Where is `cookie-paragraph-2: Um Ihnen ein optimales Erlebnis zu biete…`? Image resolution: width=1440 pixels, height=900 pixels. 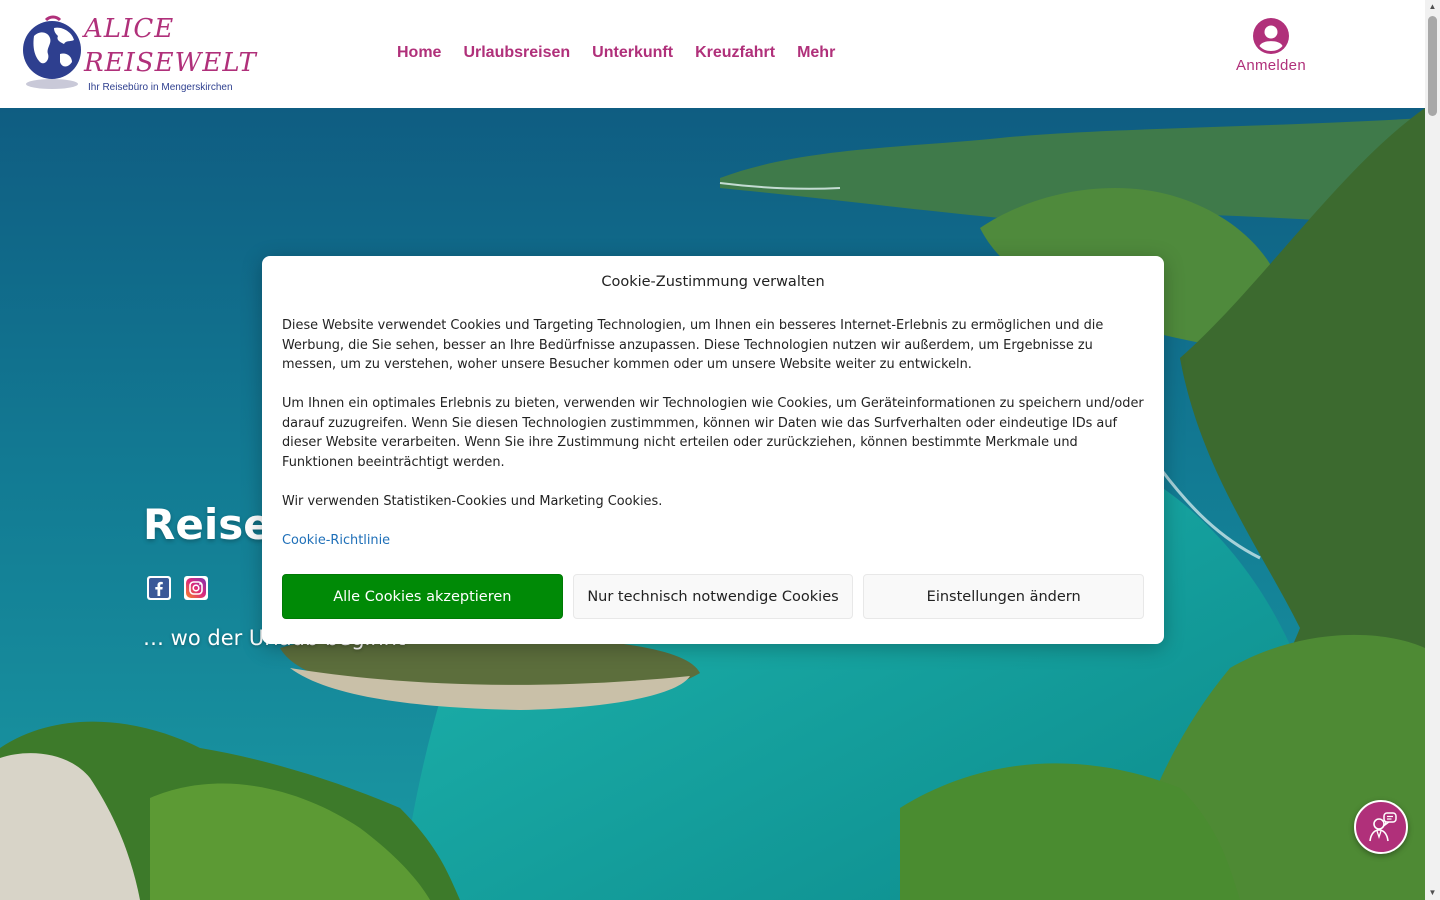
cookie-paragraph-2: Um Ihnen ein optimales Erlebnis zu biete… is located at coordinates (713, 433).